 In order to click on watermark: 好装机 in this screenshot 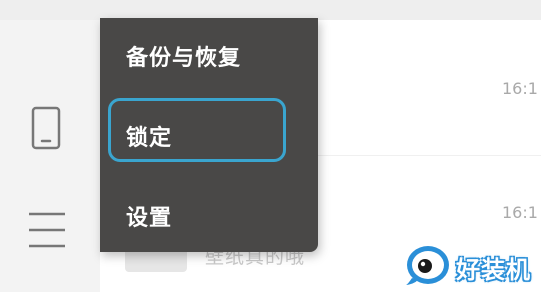, I will do `click(472, 266)`.